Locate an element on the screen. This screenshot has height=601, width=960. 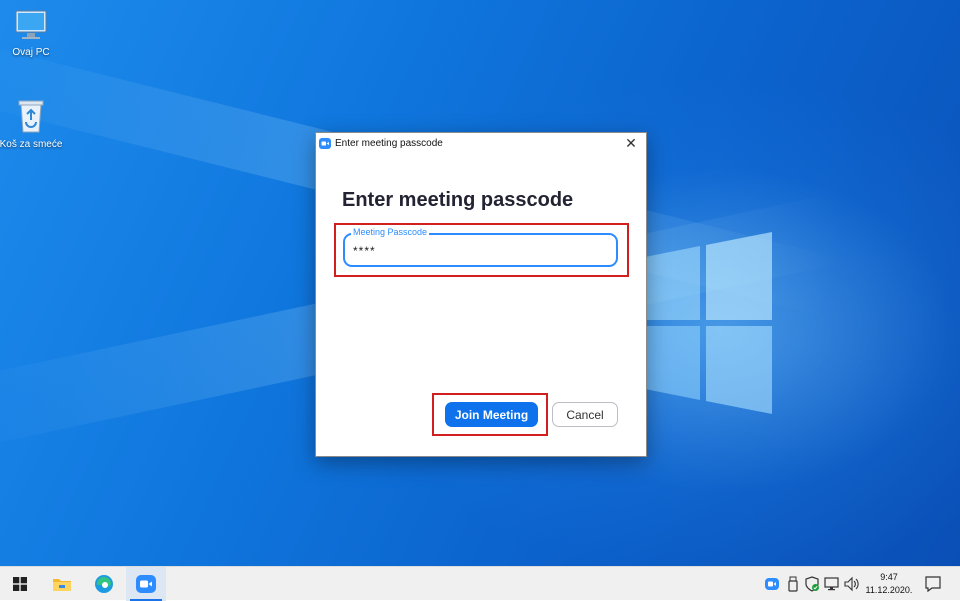
taskbar: 9:47 11.12.2020. is located at coordinates (480, 583).